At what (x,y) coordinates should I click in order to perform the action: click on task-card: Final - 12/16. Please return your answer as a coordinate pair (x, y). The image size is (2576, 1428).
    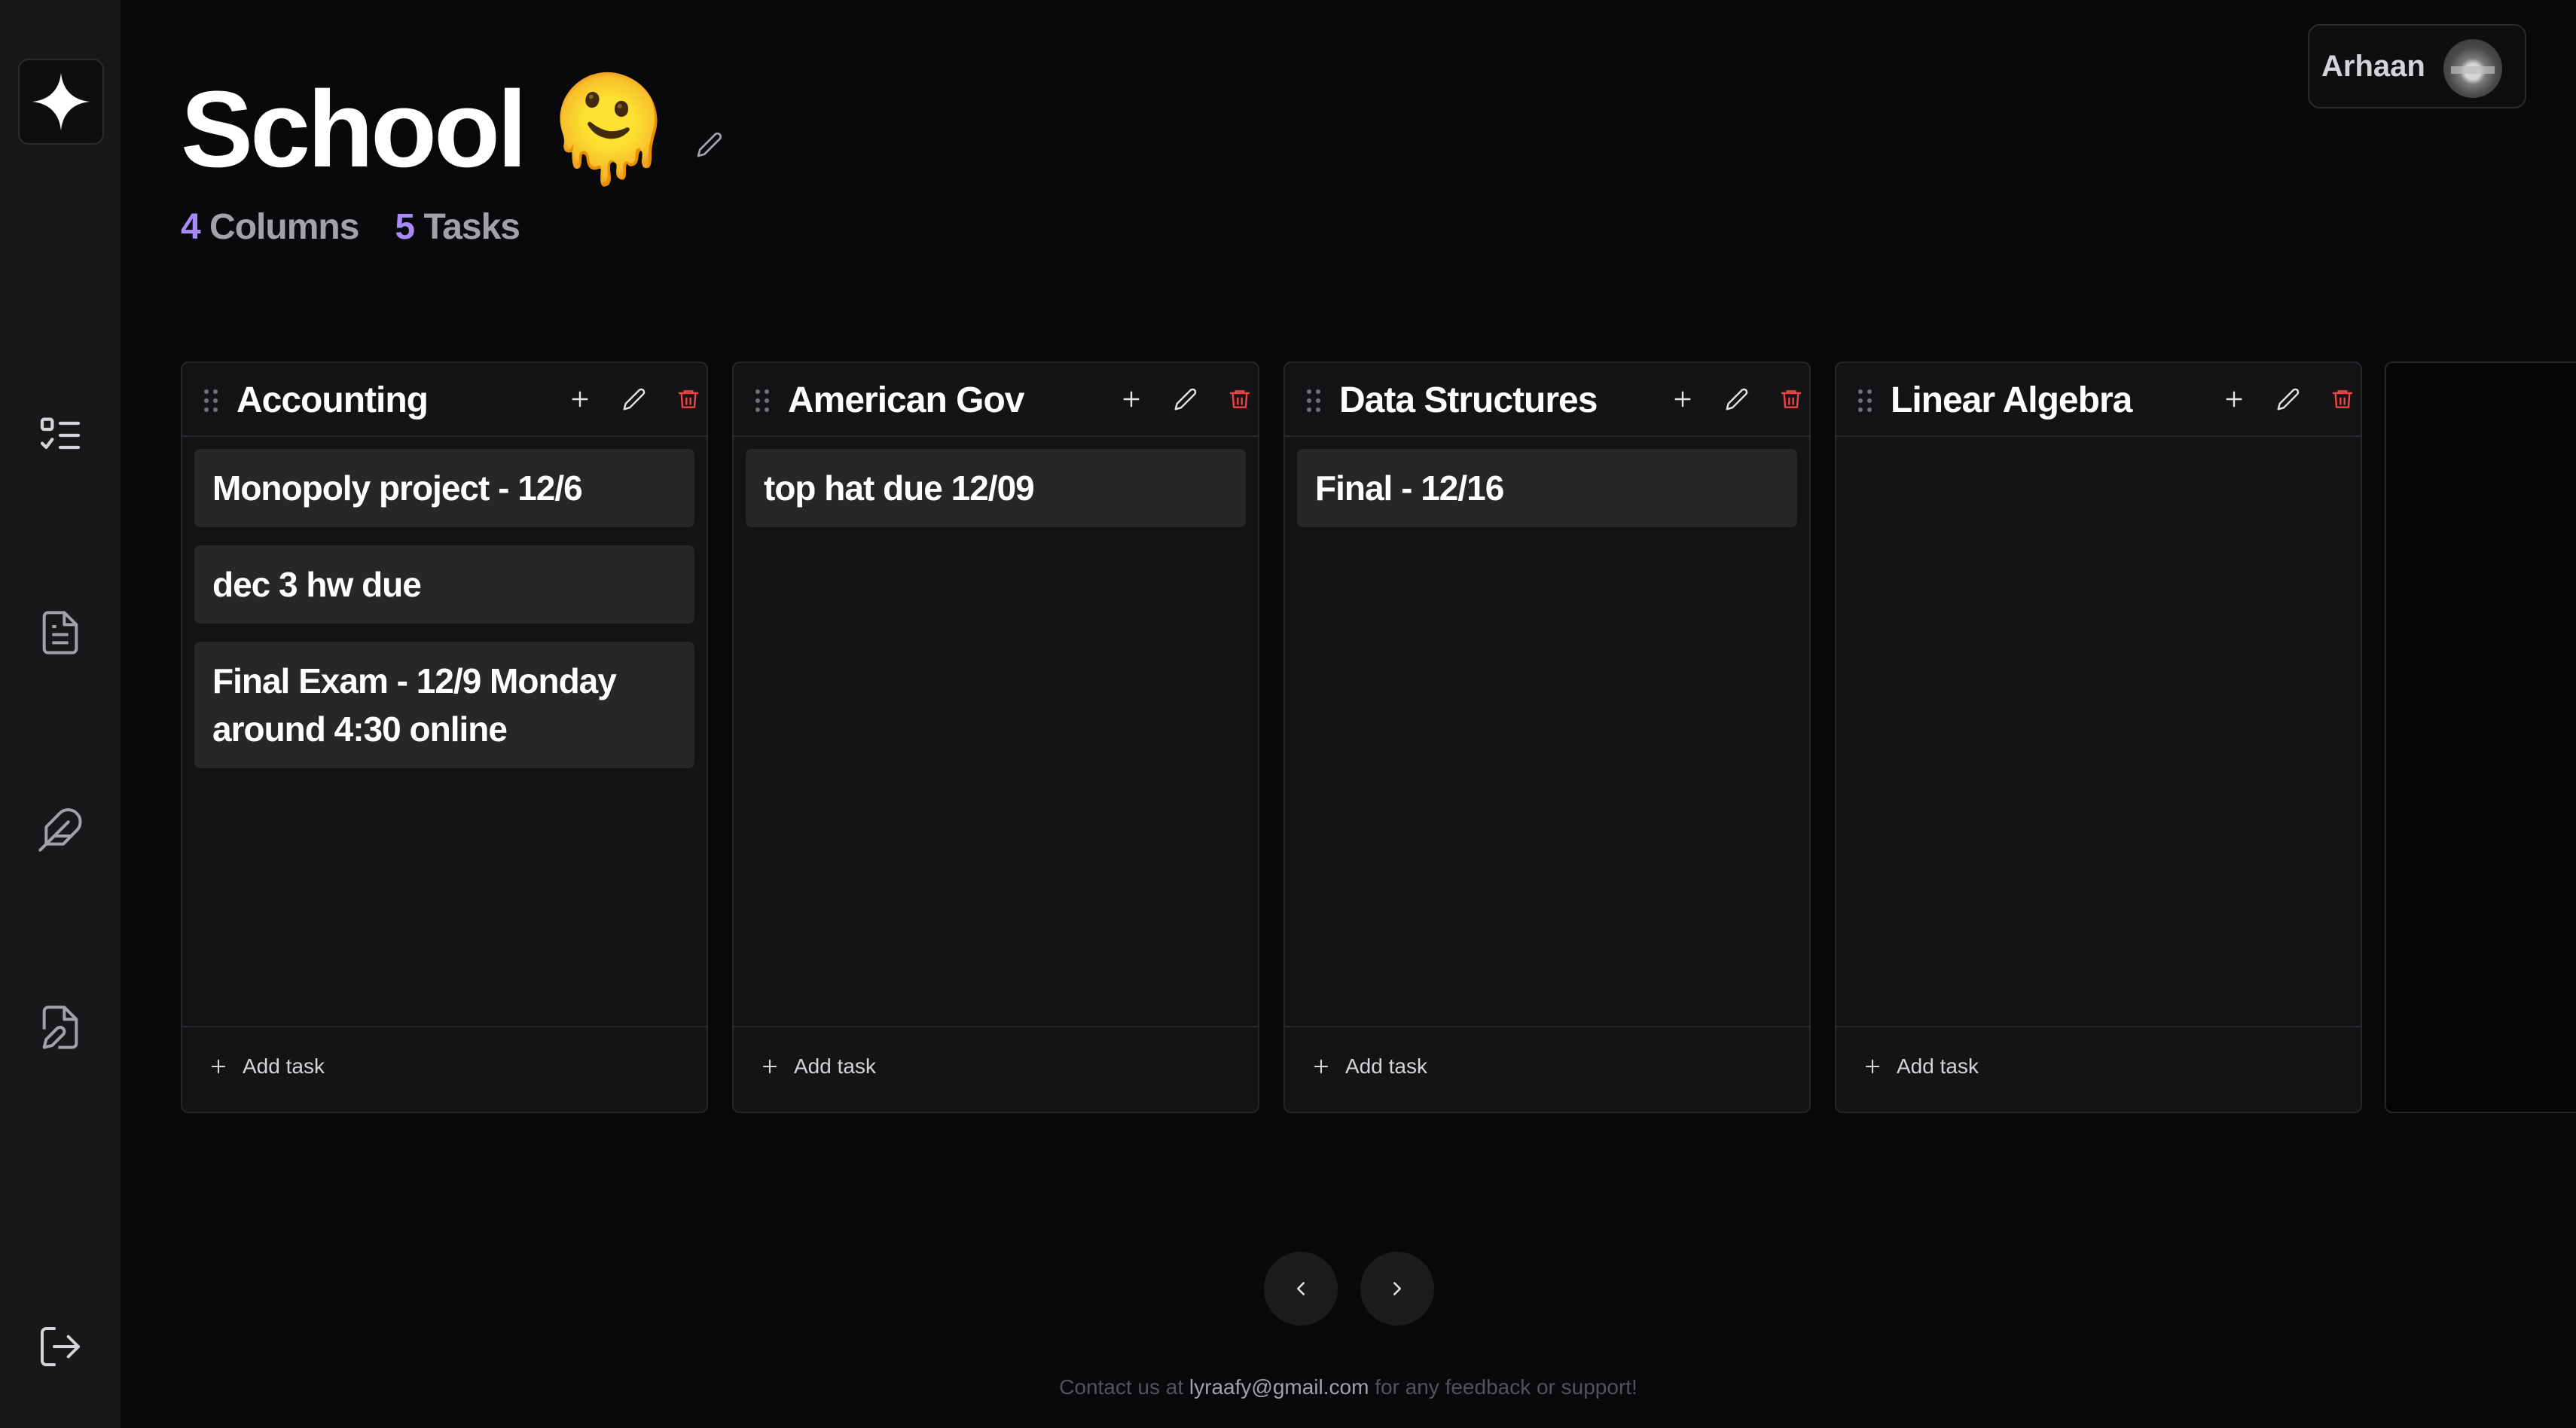
    Looking at the image, I should click on (1547, 488).